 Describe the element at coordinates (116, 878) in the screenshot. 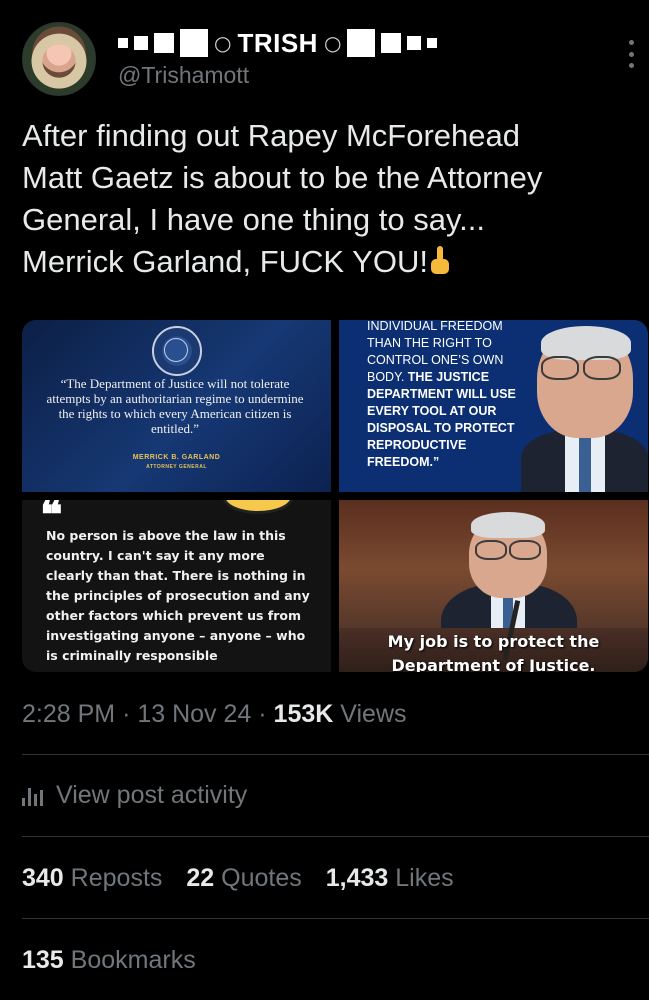

I see `reposts-label: Reposts` at that location.